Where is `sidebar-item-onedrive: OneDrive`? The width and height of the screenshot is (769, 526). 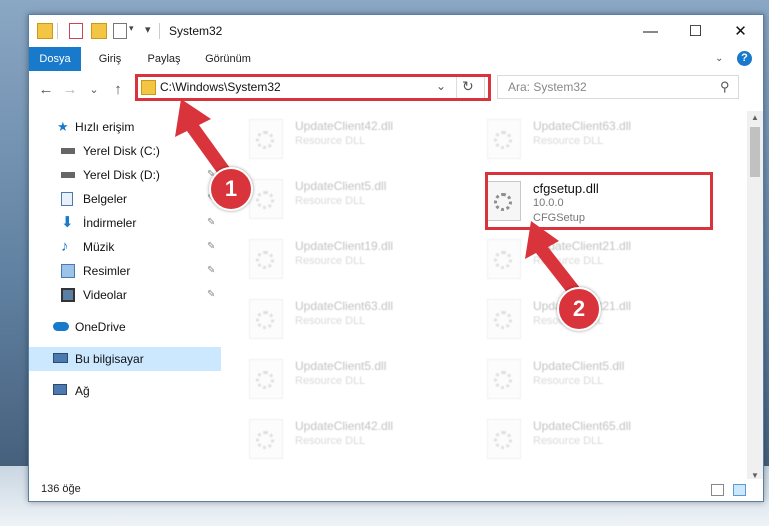 sidebar-item-onedrive: OneDrive is located at coordinates (125, 327).